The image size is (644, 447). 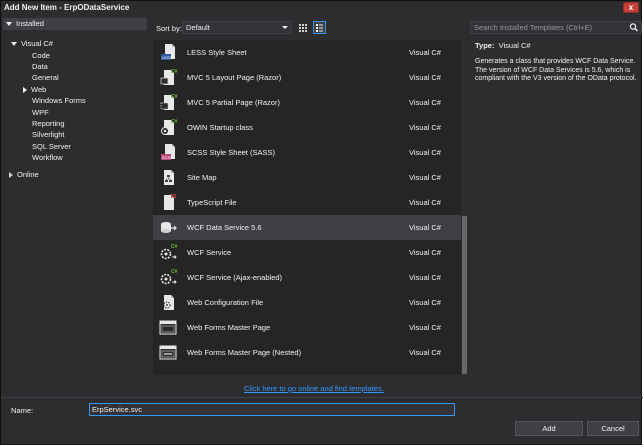 What do you see at coordinates (237, 27) in the screenshot?
I see `sort-by-dropdown: Default` at bounding box center [237, 27].